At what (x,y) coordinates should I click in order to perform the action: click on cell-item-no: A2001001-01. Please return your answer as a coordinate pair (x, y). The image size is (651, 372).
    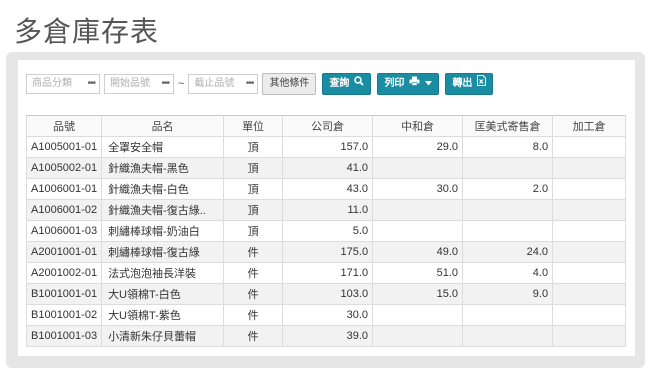
    Looking at the image, I should click on (64, 252).